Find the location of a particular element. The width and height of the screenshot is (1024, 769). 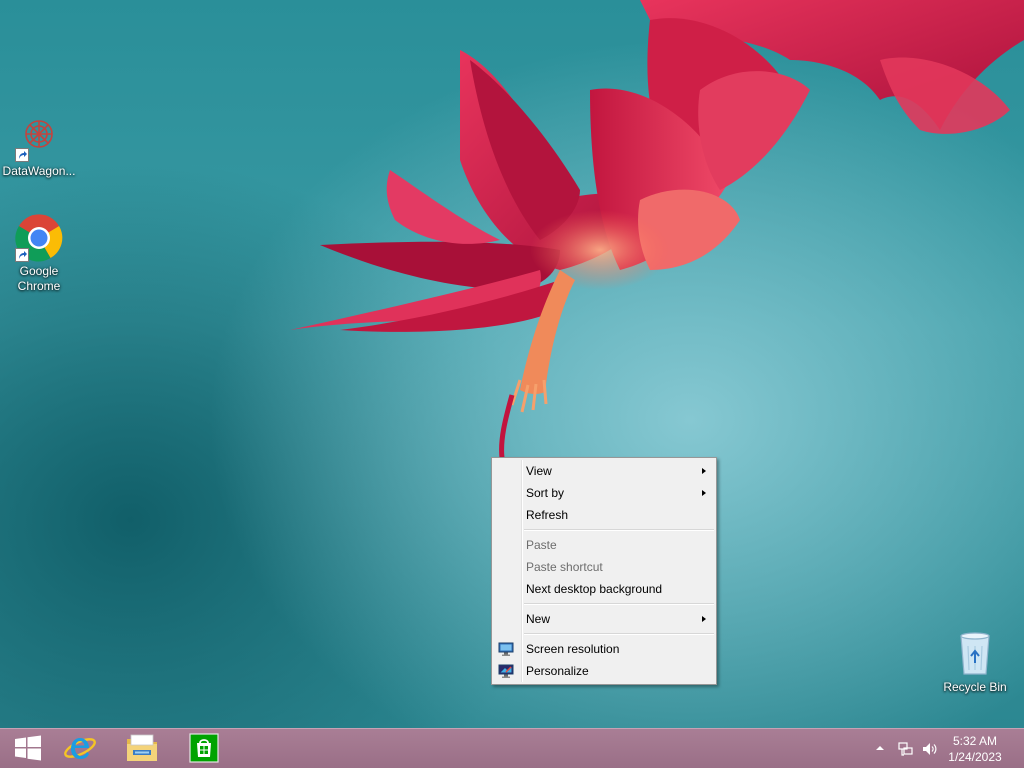

google-chrome-icon is located at coordinates (39, 238).